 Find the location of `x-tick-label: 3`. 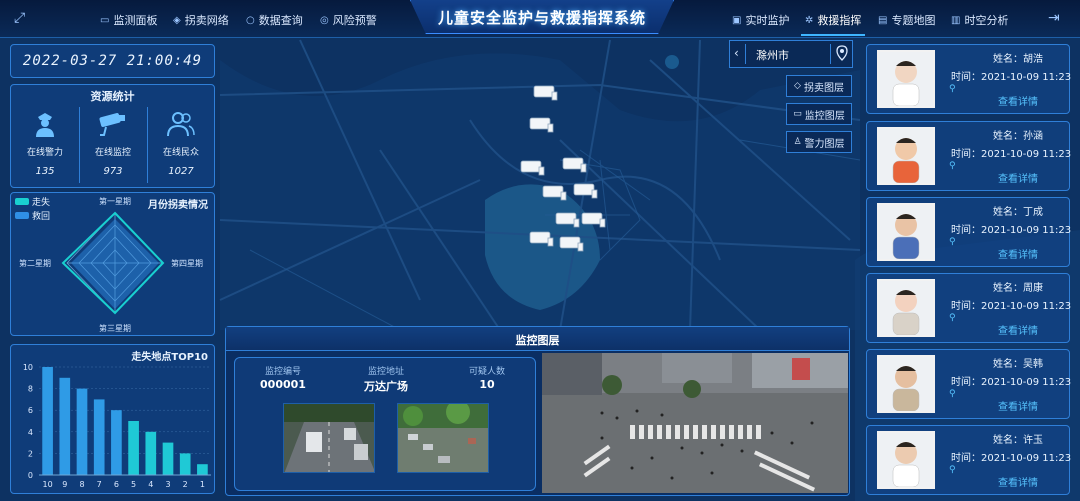

x-tick-label: 3 is located at coordinates (167, 484).